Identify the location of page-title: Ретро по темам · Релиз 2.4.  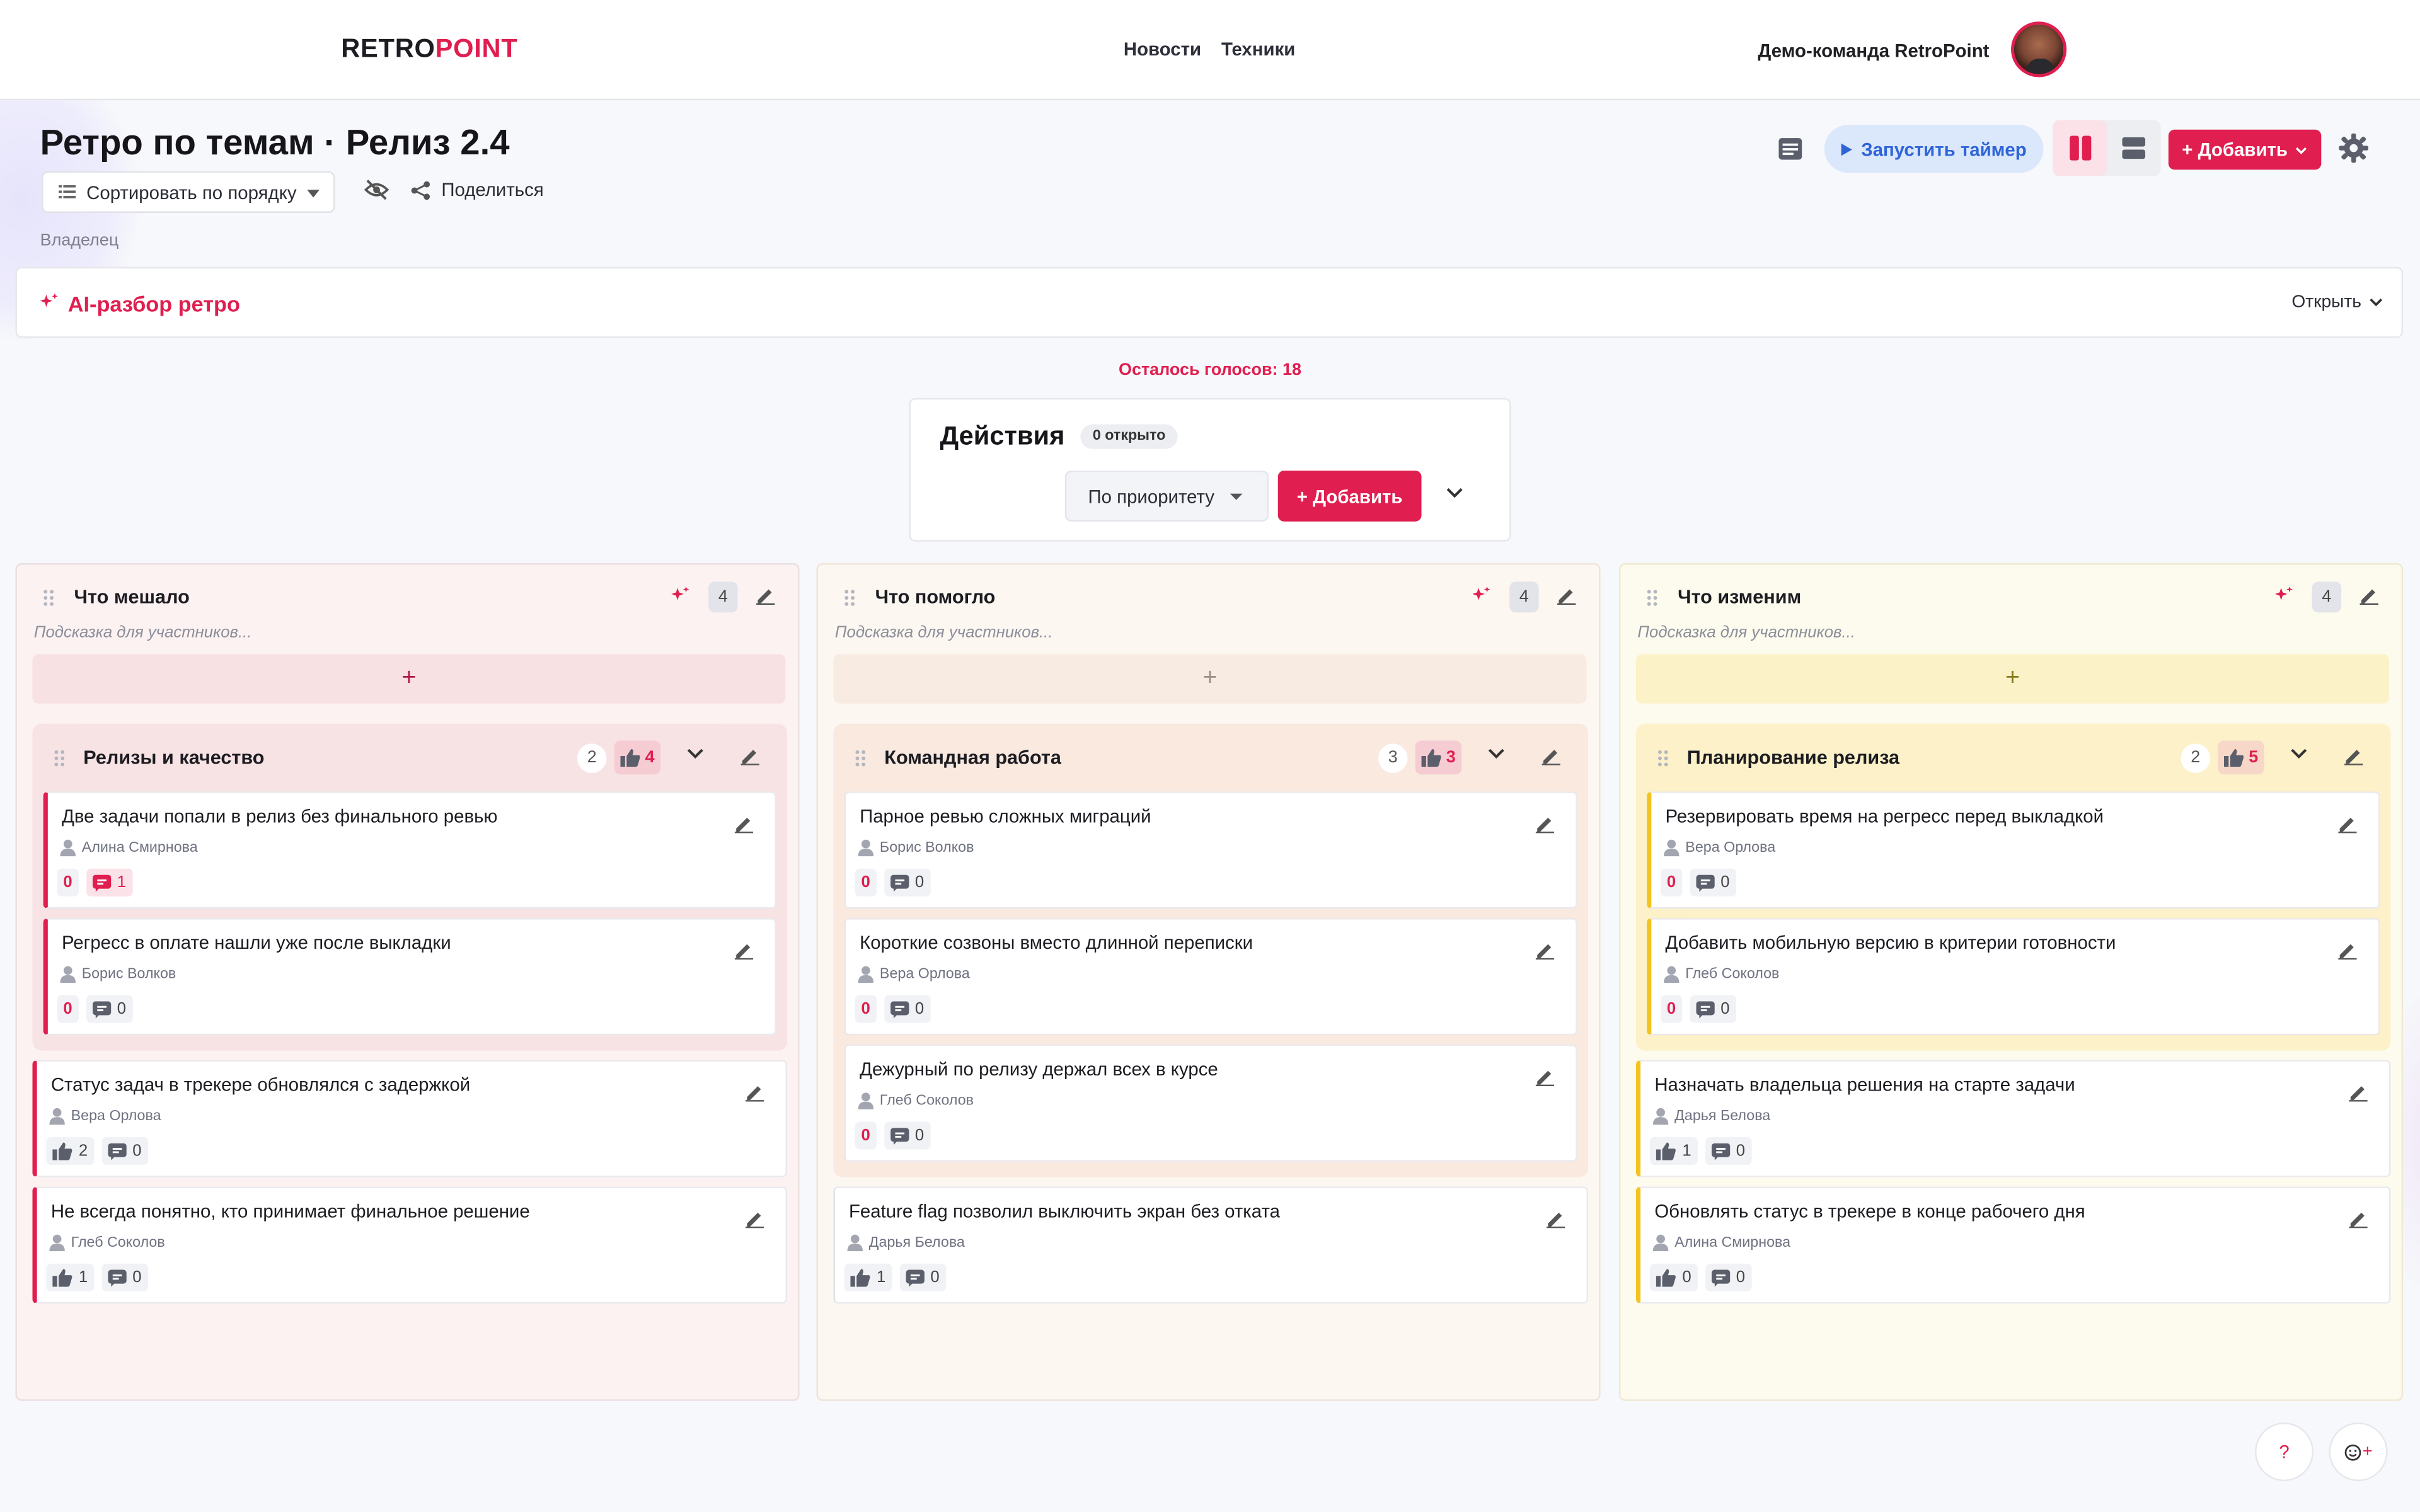
(275, 142).